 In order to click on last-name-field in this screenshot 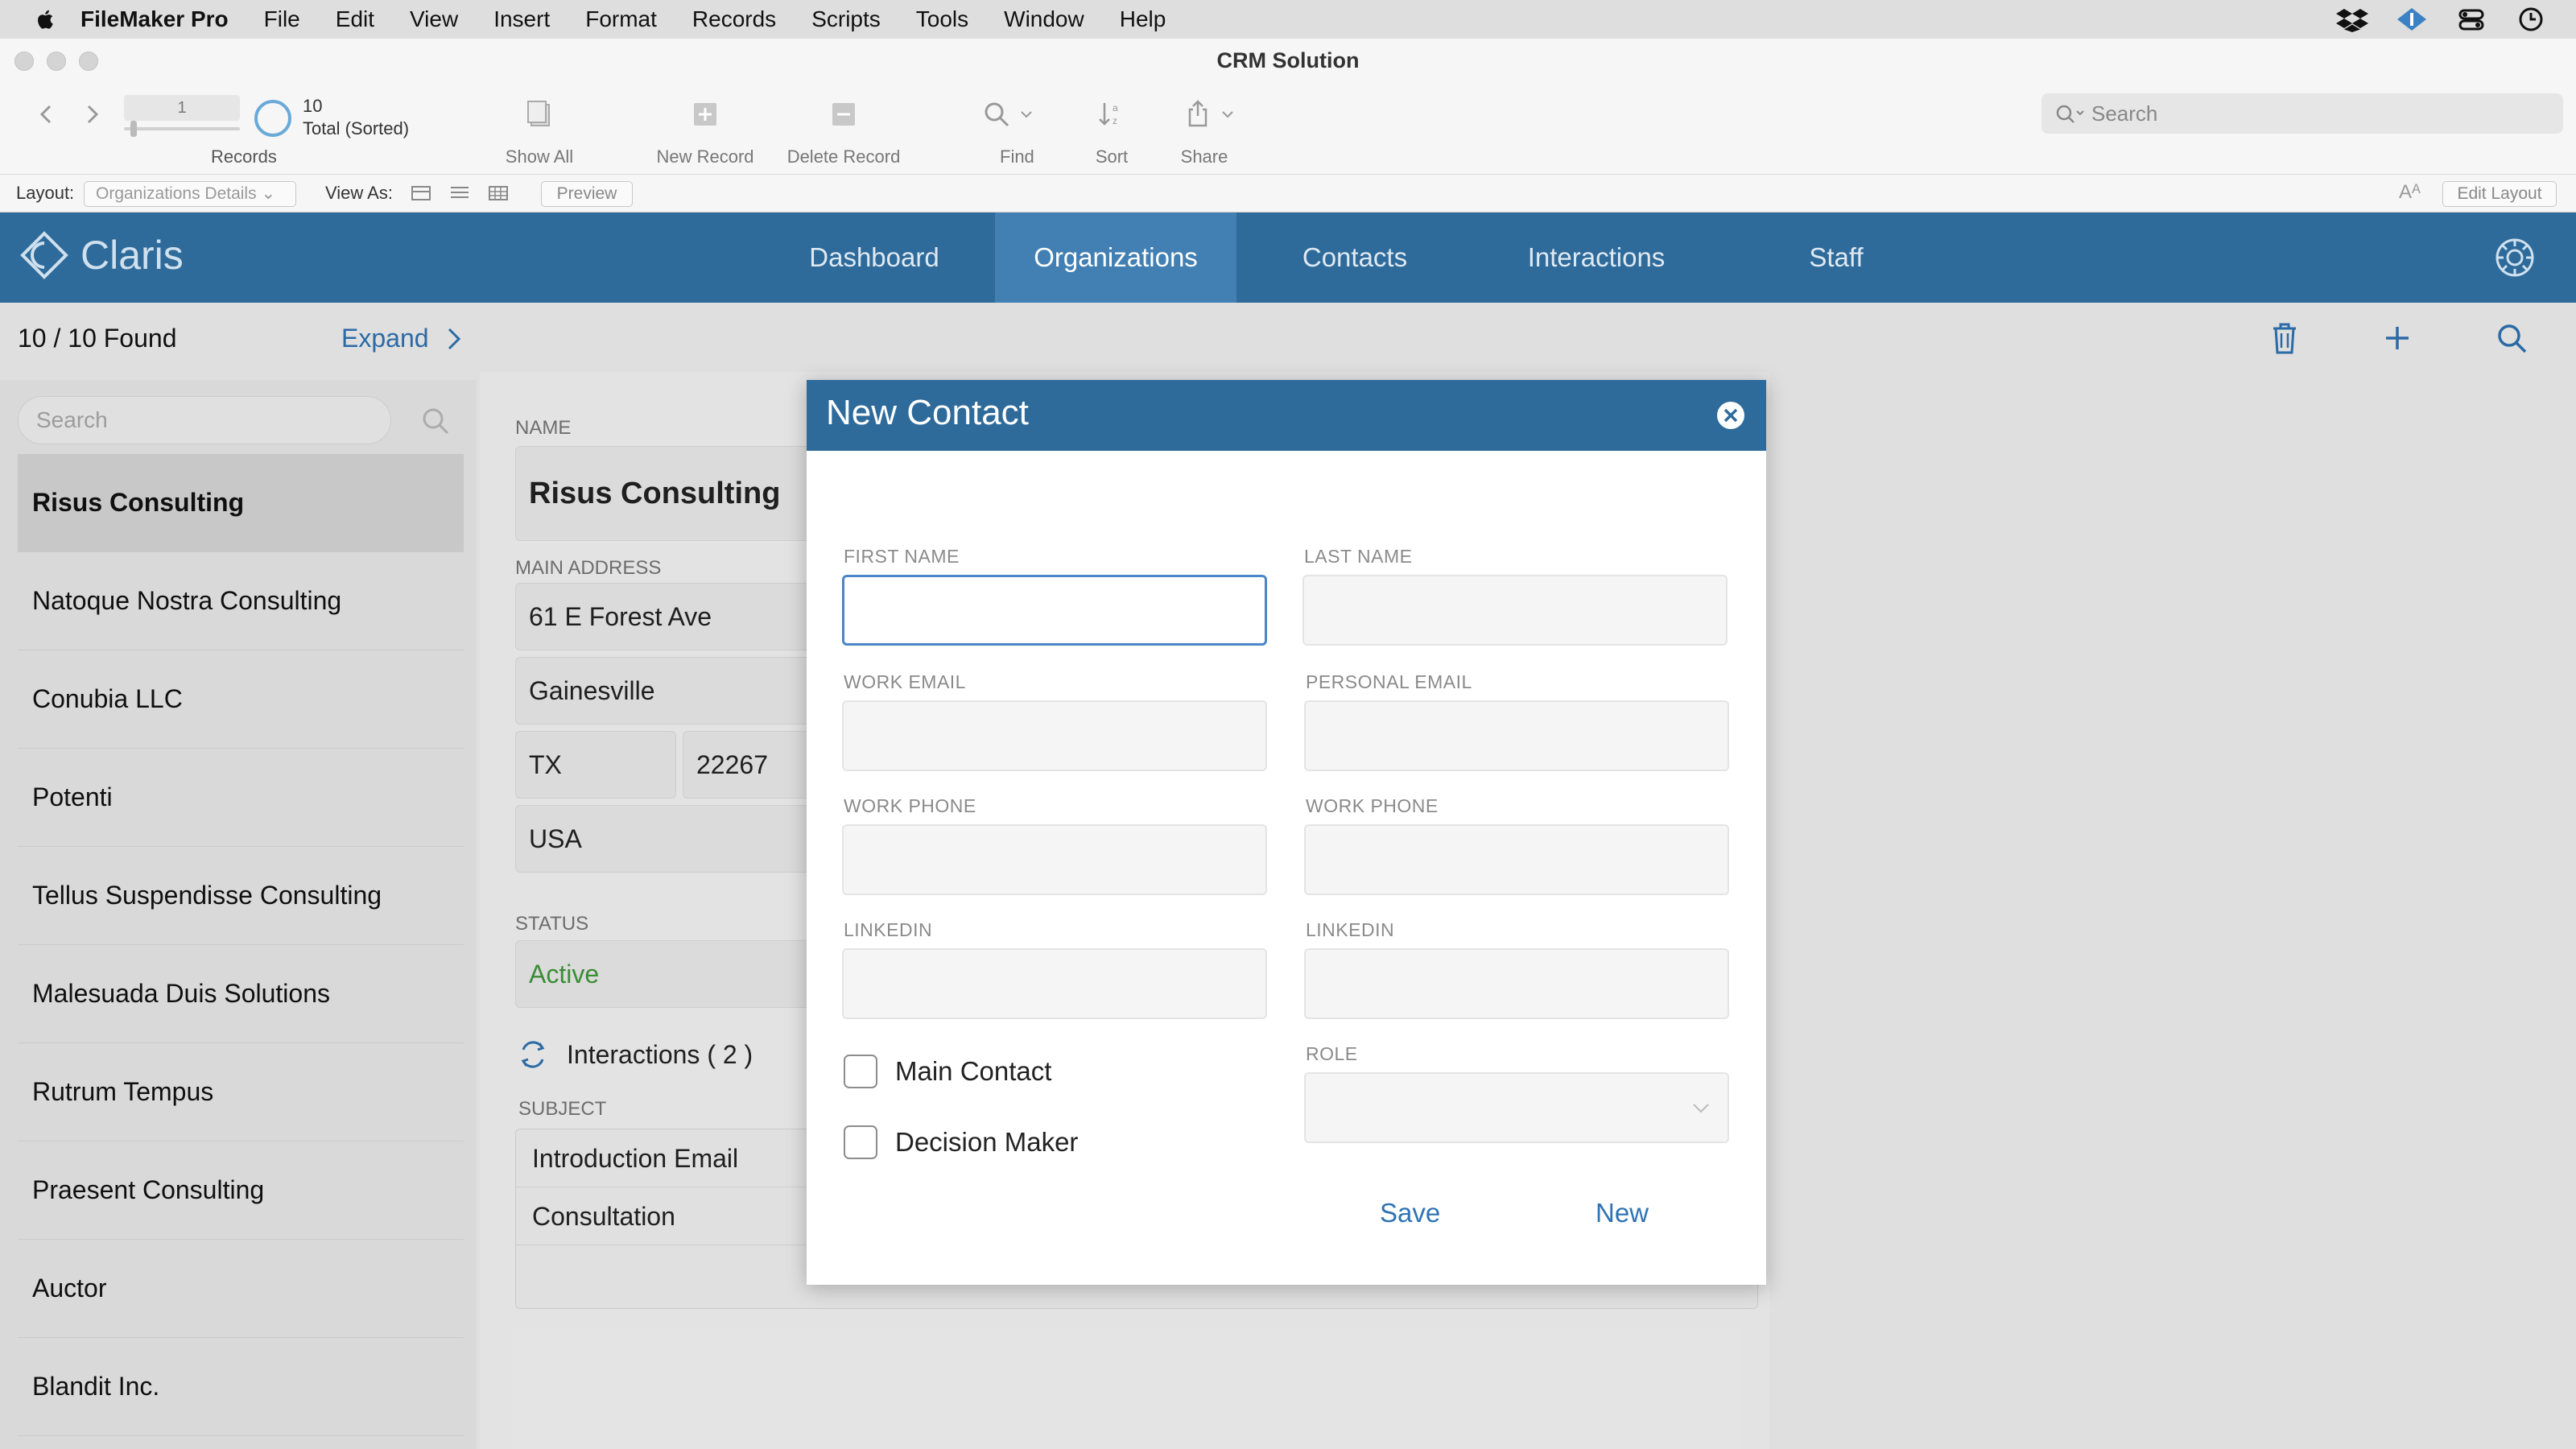, I will do `click(1515, 610)`.